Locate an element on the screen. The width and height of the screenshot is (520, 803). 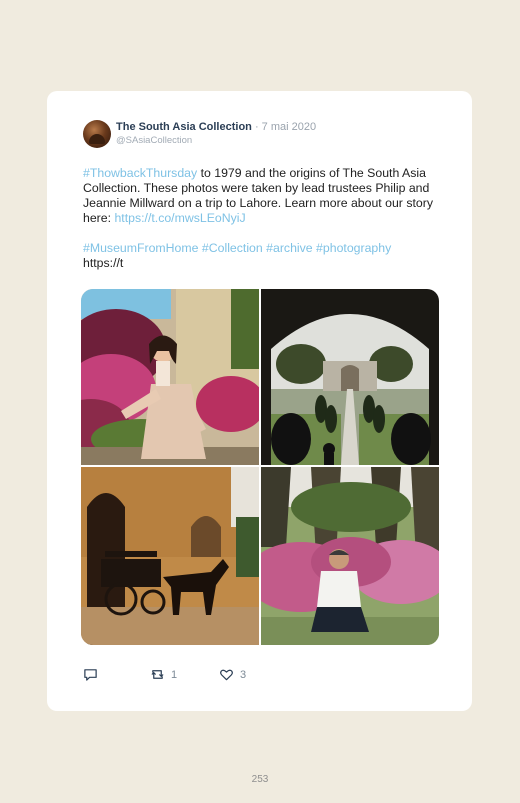
reply-icon is located at coordinates (90, 675).